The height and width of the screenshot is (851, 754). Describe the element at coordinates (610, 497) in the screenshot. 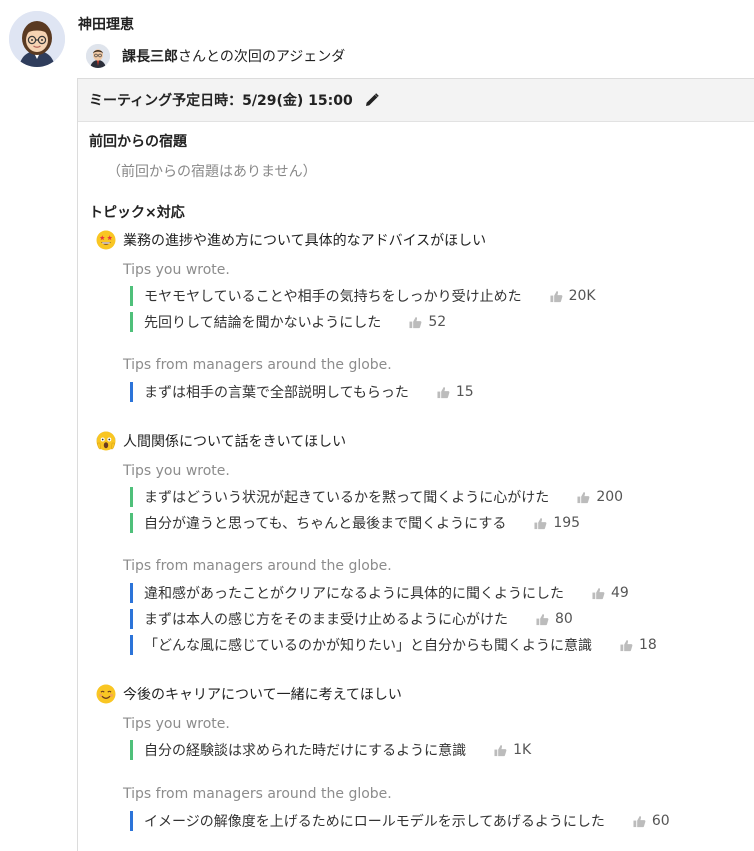

I see `like-count-value: 200` at that location.